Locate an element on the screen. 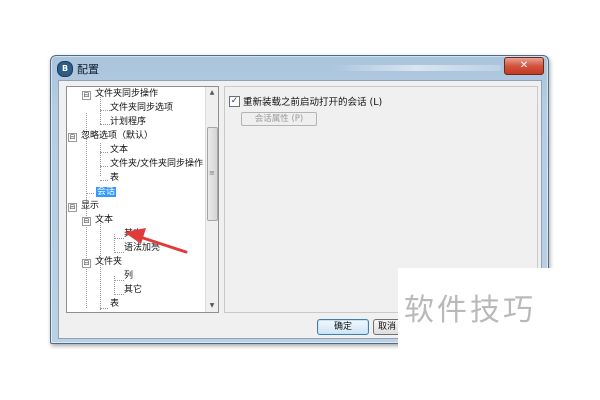  tree-item-label: 文件夹同步操作 is located at coordinates (127, 94).